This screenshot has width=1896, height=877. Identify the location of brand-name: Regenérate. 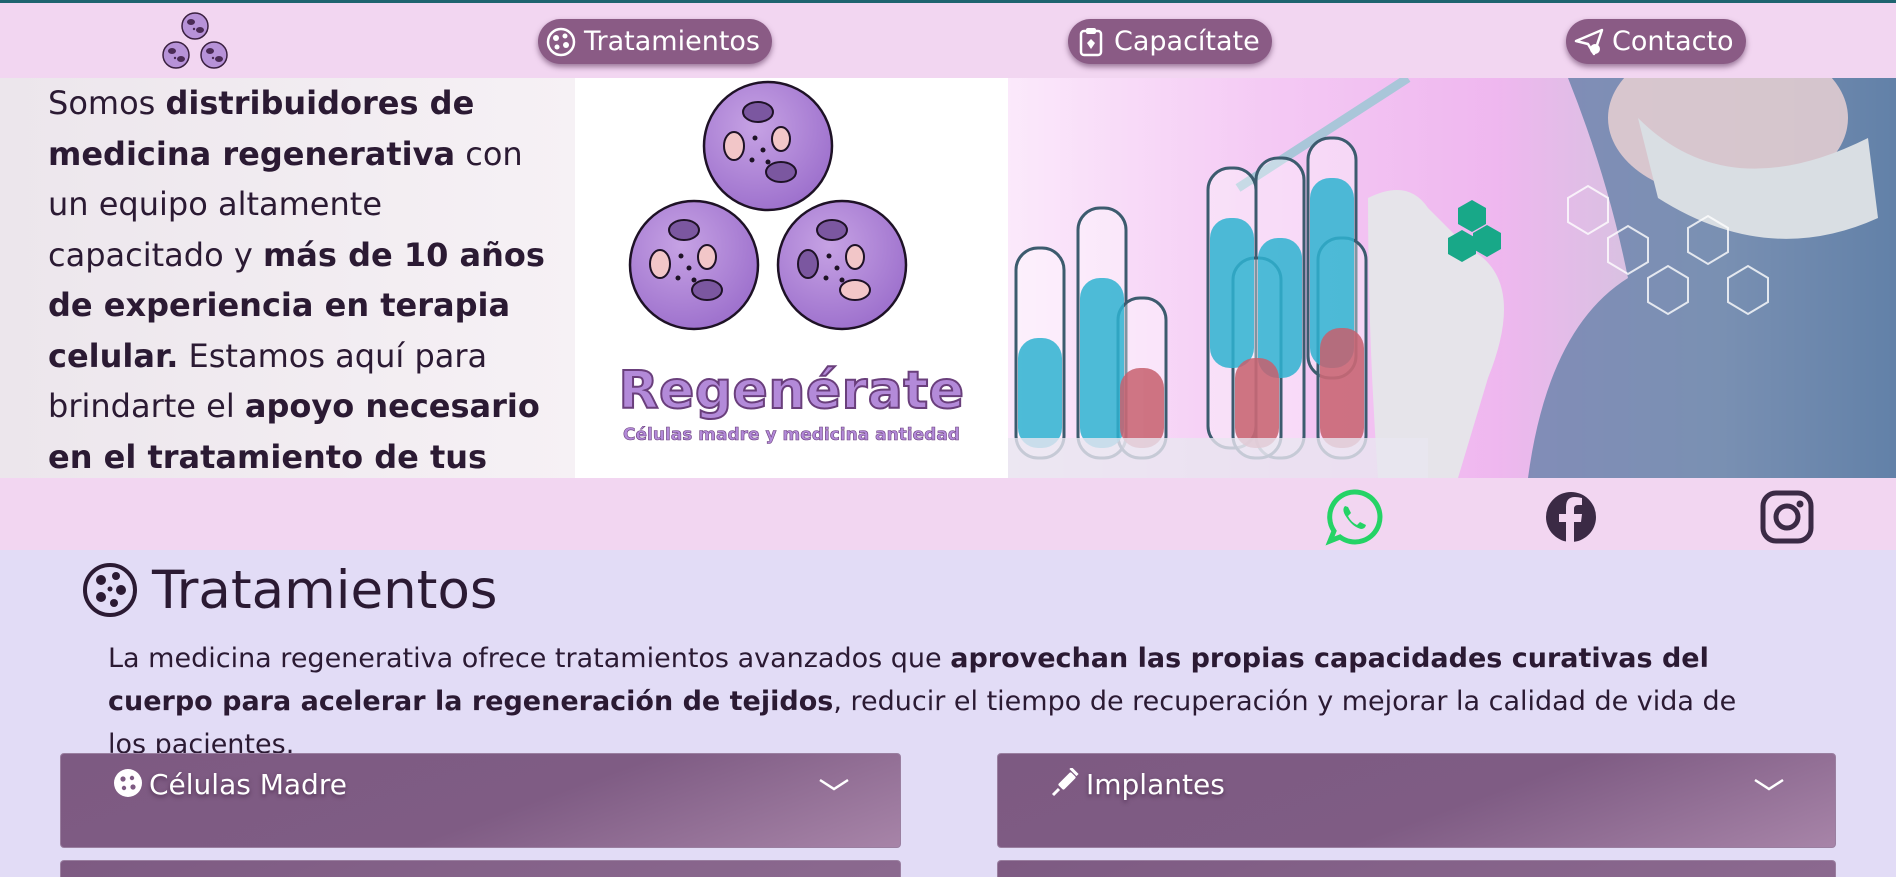
(791, 391).